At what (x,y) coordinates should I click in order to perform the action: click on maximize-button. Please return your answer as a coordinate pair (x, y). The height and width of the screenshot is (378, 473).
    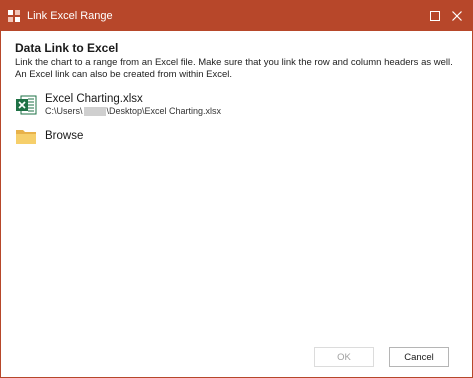
    Looking at the image, I should click on (435, 16).